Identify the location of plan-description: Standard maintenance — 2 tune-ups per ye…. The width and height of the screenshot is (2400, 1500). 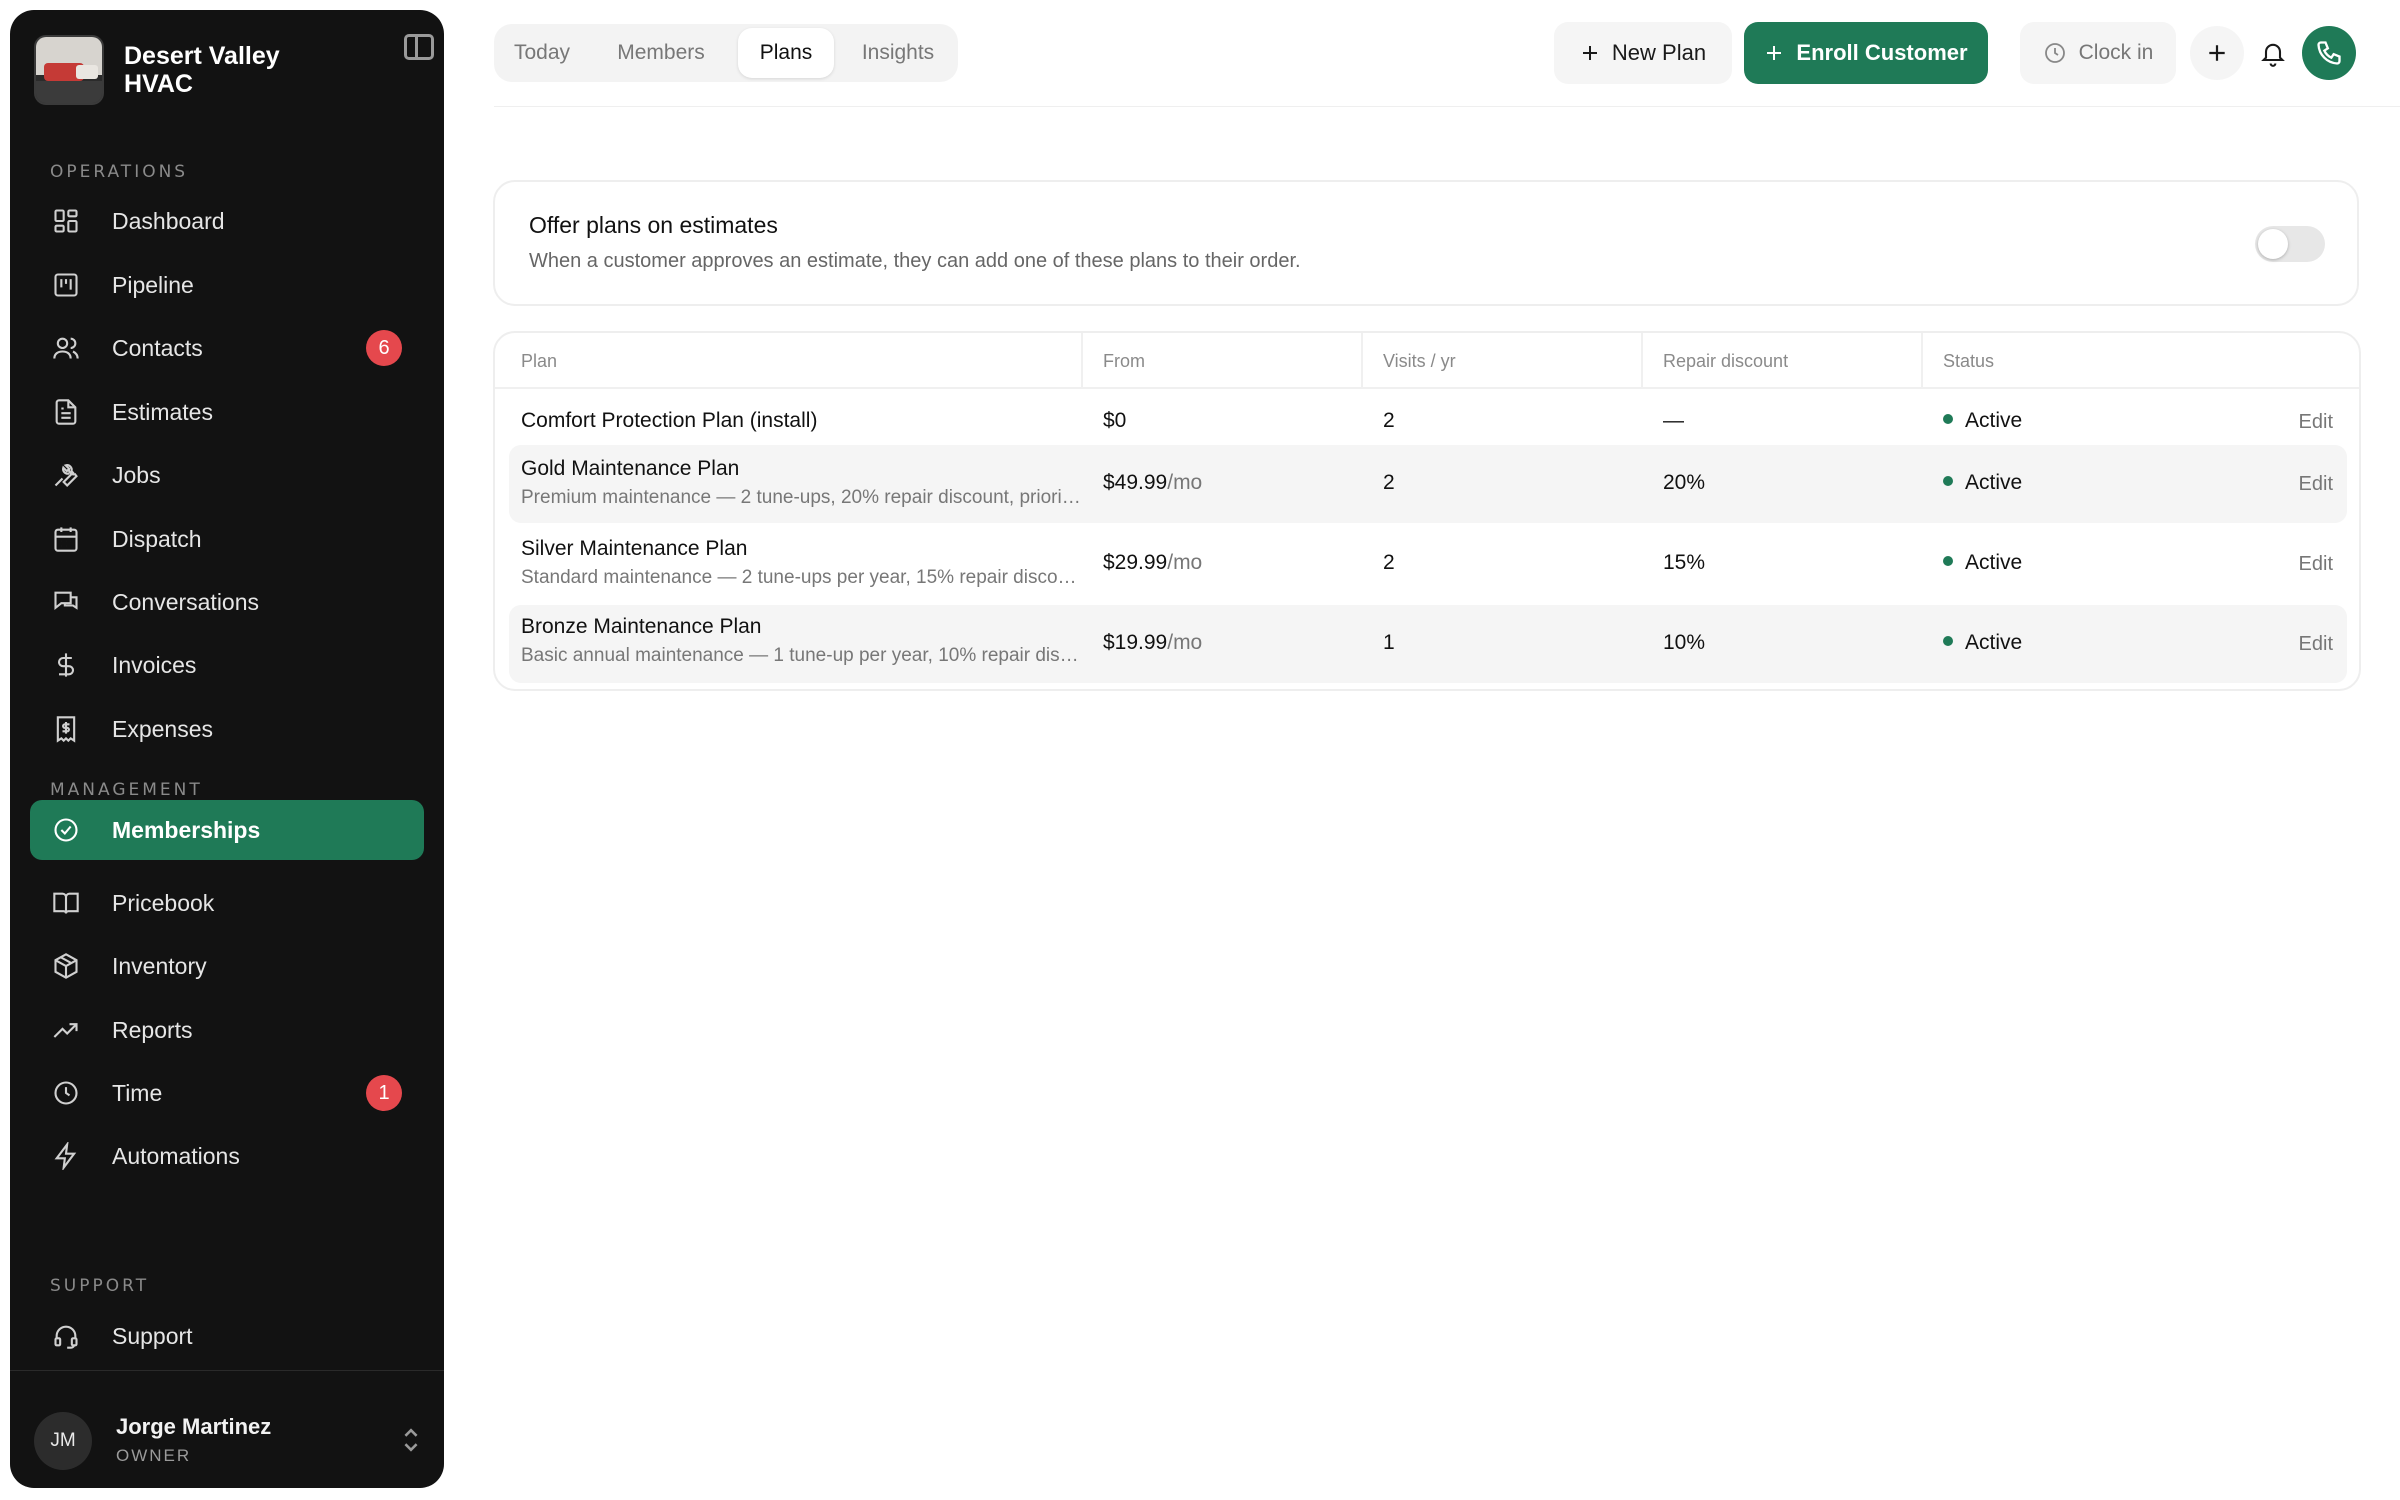
(802, 577).